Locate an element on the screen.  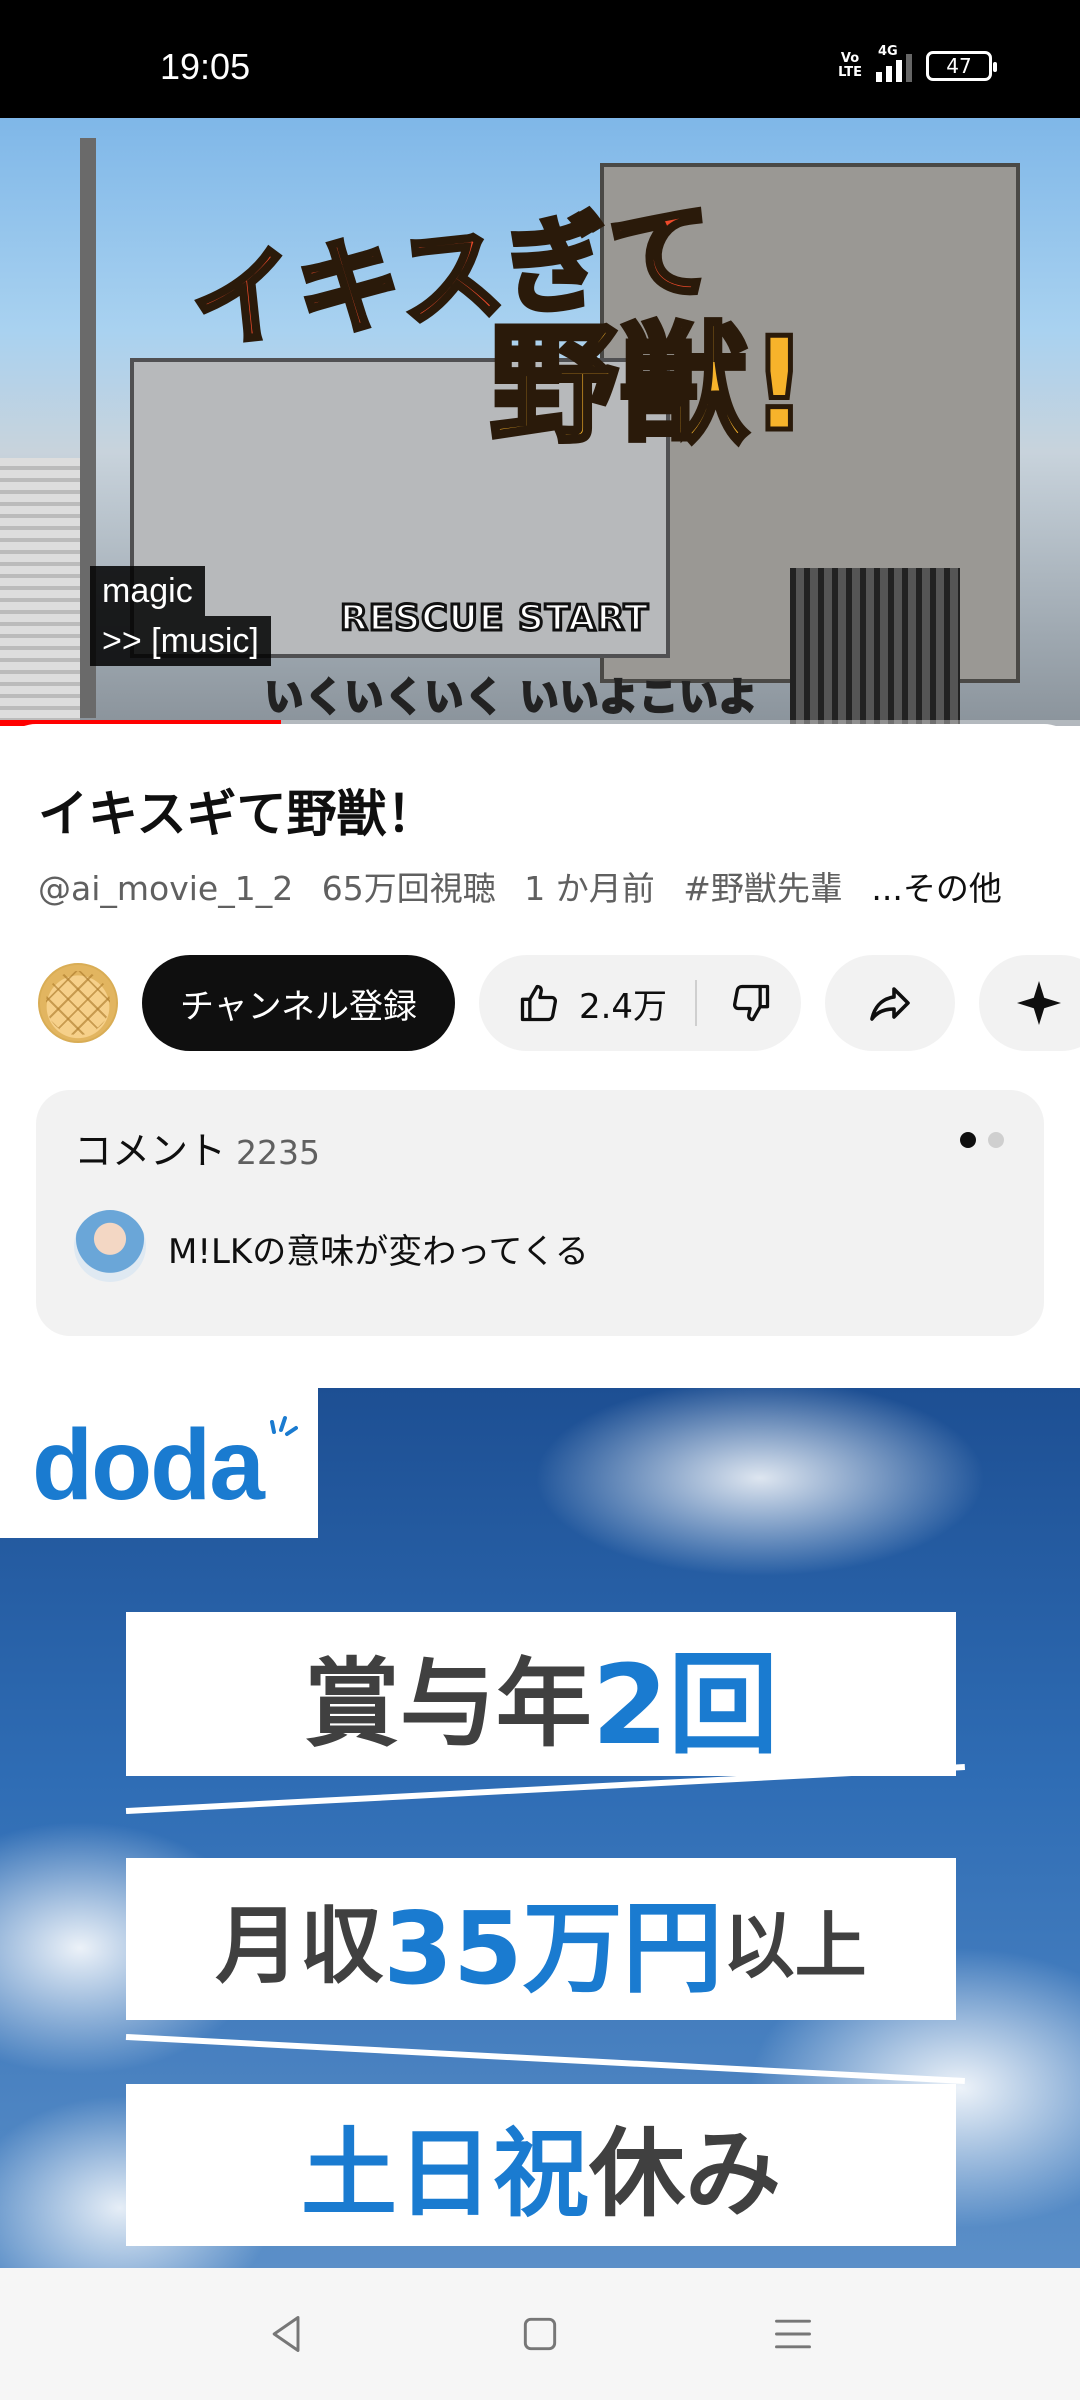
status-bar: 19:05 Vo LTE 4G 47 is located at coordinates (540, 59).